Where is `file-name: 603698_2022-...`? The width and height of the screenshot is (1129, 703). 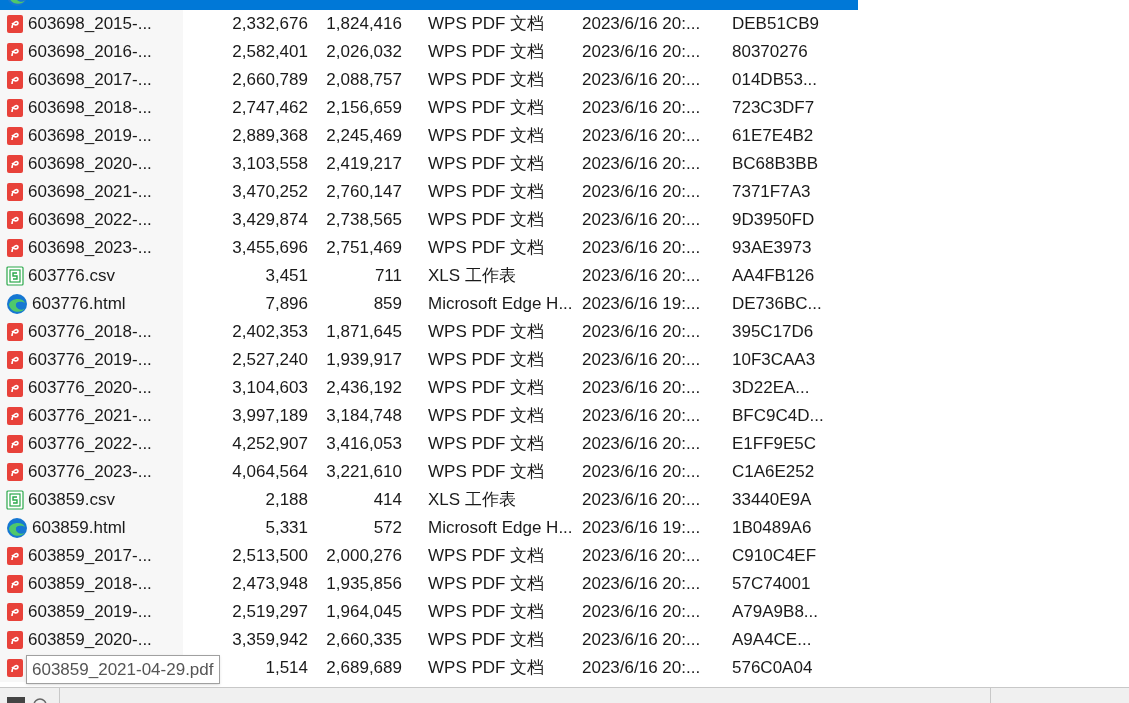
file-name: 603698_2022-... is located at coordinates (90, 220).